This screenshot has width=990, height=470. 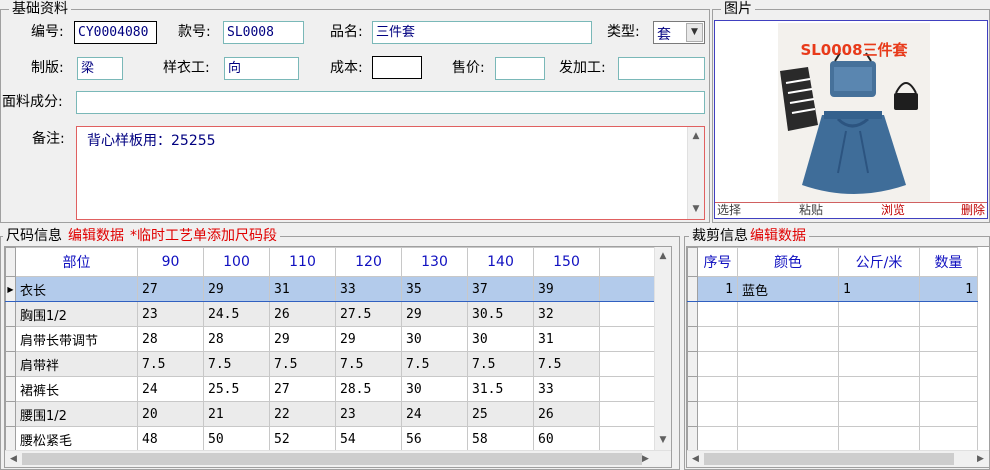 What do you see at coordinates (893, 210) in the screenshot?
I see `browse-image-button: 浏览` at bounding box center [893, 210].